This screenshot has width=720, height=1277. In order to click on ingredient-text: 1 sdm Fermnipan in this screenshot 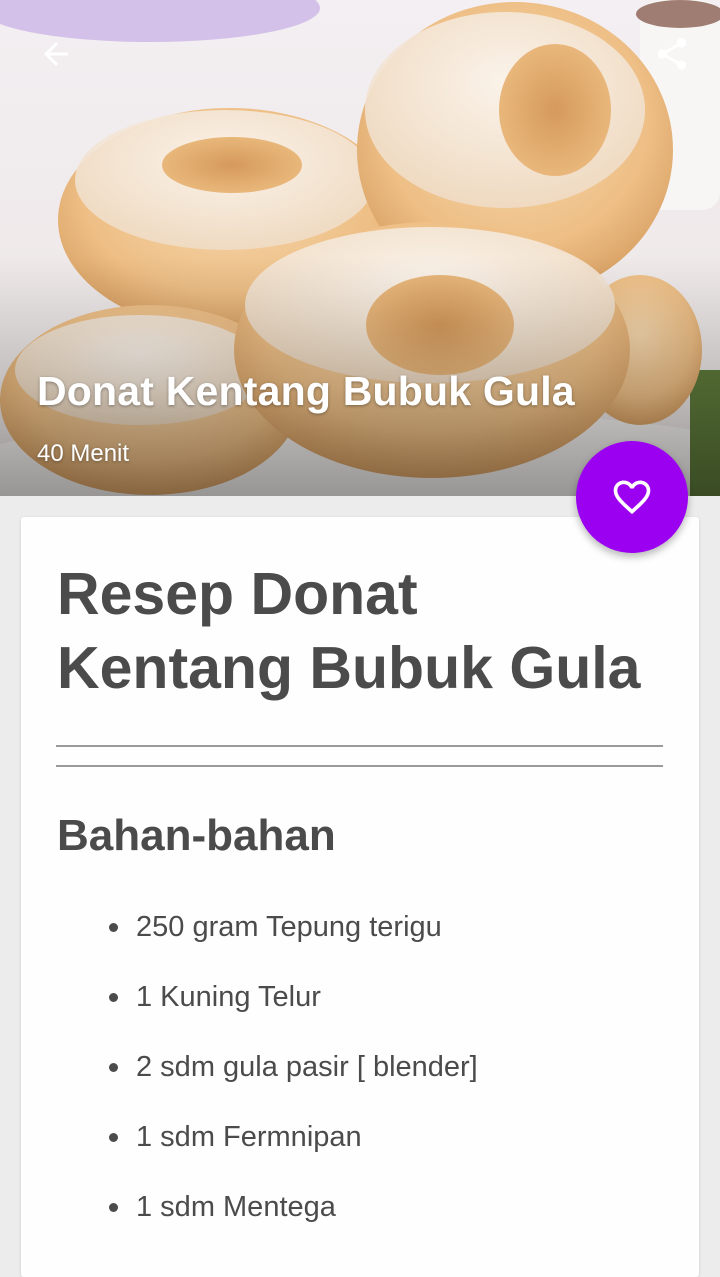, I will do `click(249, 1137)`.